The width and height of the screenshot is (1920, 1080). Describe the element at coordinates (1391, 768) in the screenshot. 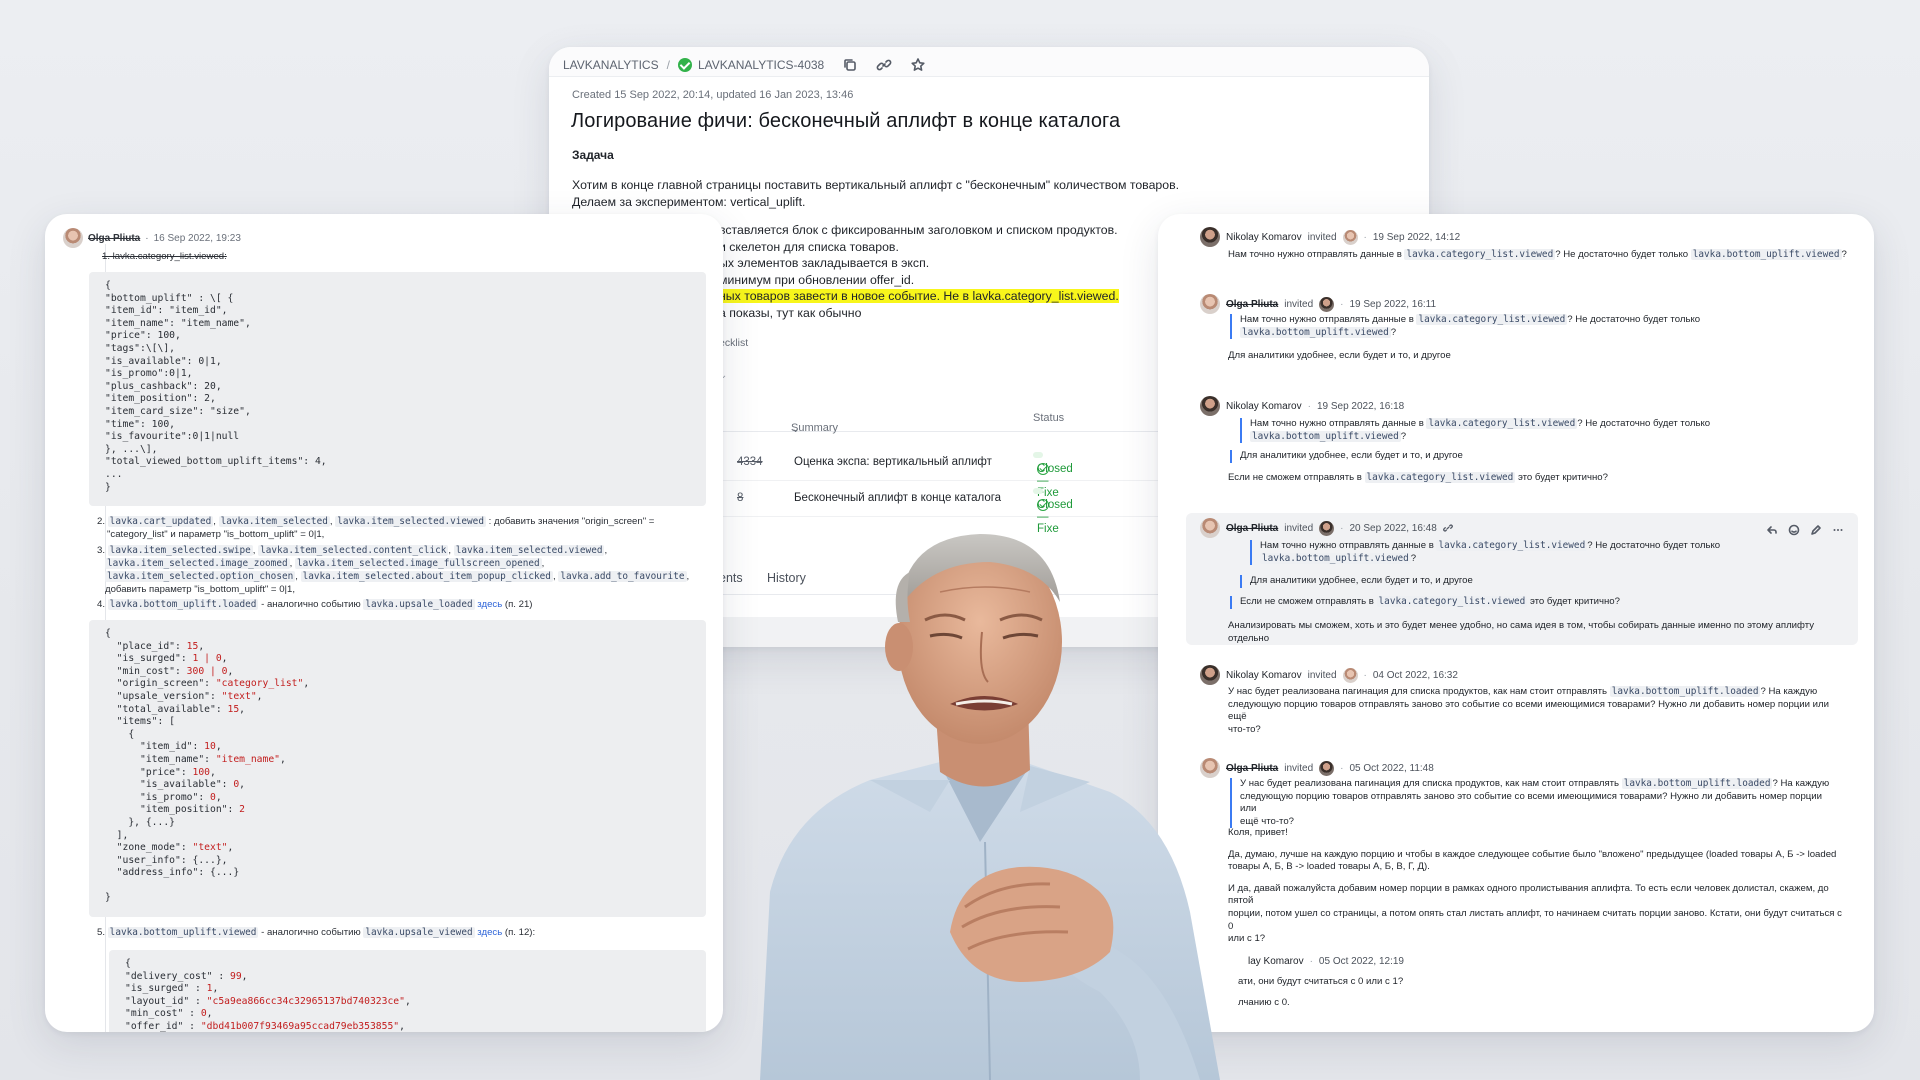

I see `comment-date: 05 Oct 2022, 11:48` at that location.